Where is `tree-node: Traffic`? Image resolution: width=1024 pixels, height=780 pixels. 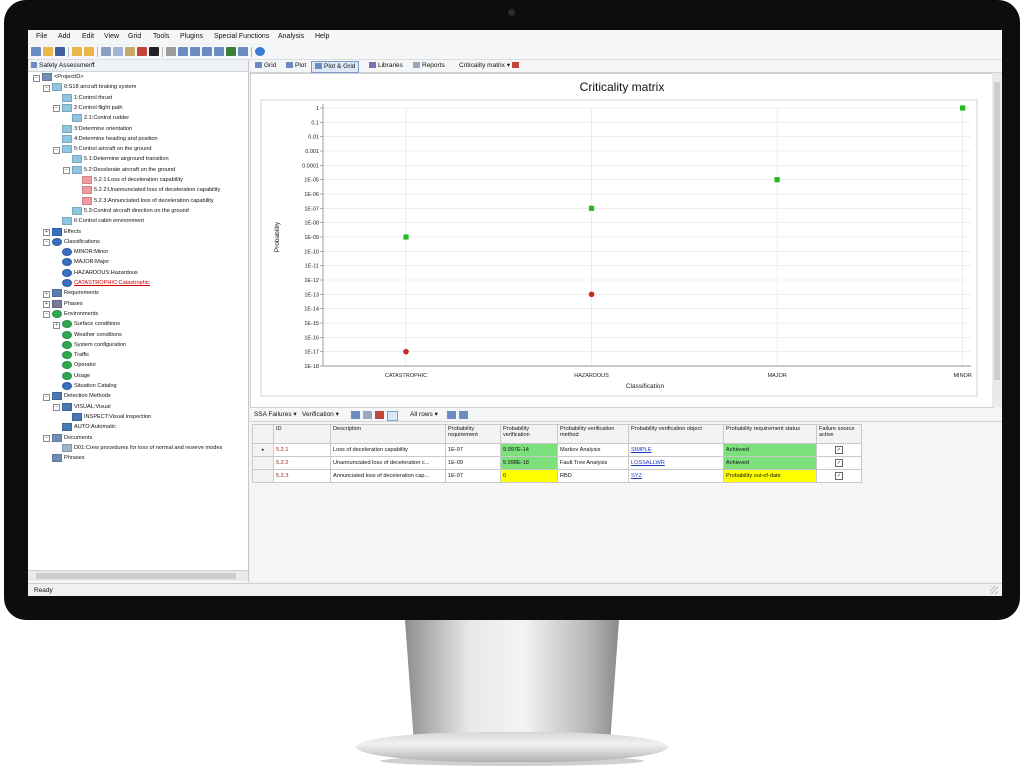 tree-node: Traffic is located at coordinates (75, 355).